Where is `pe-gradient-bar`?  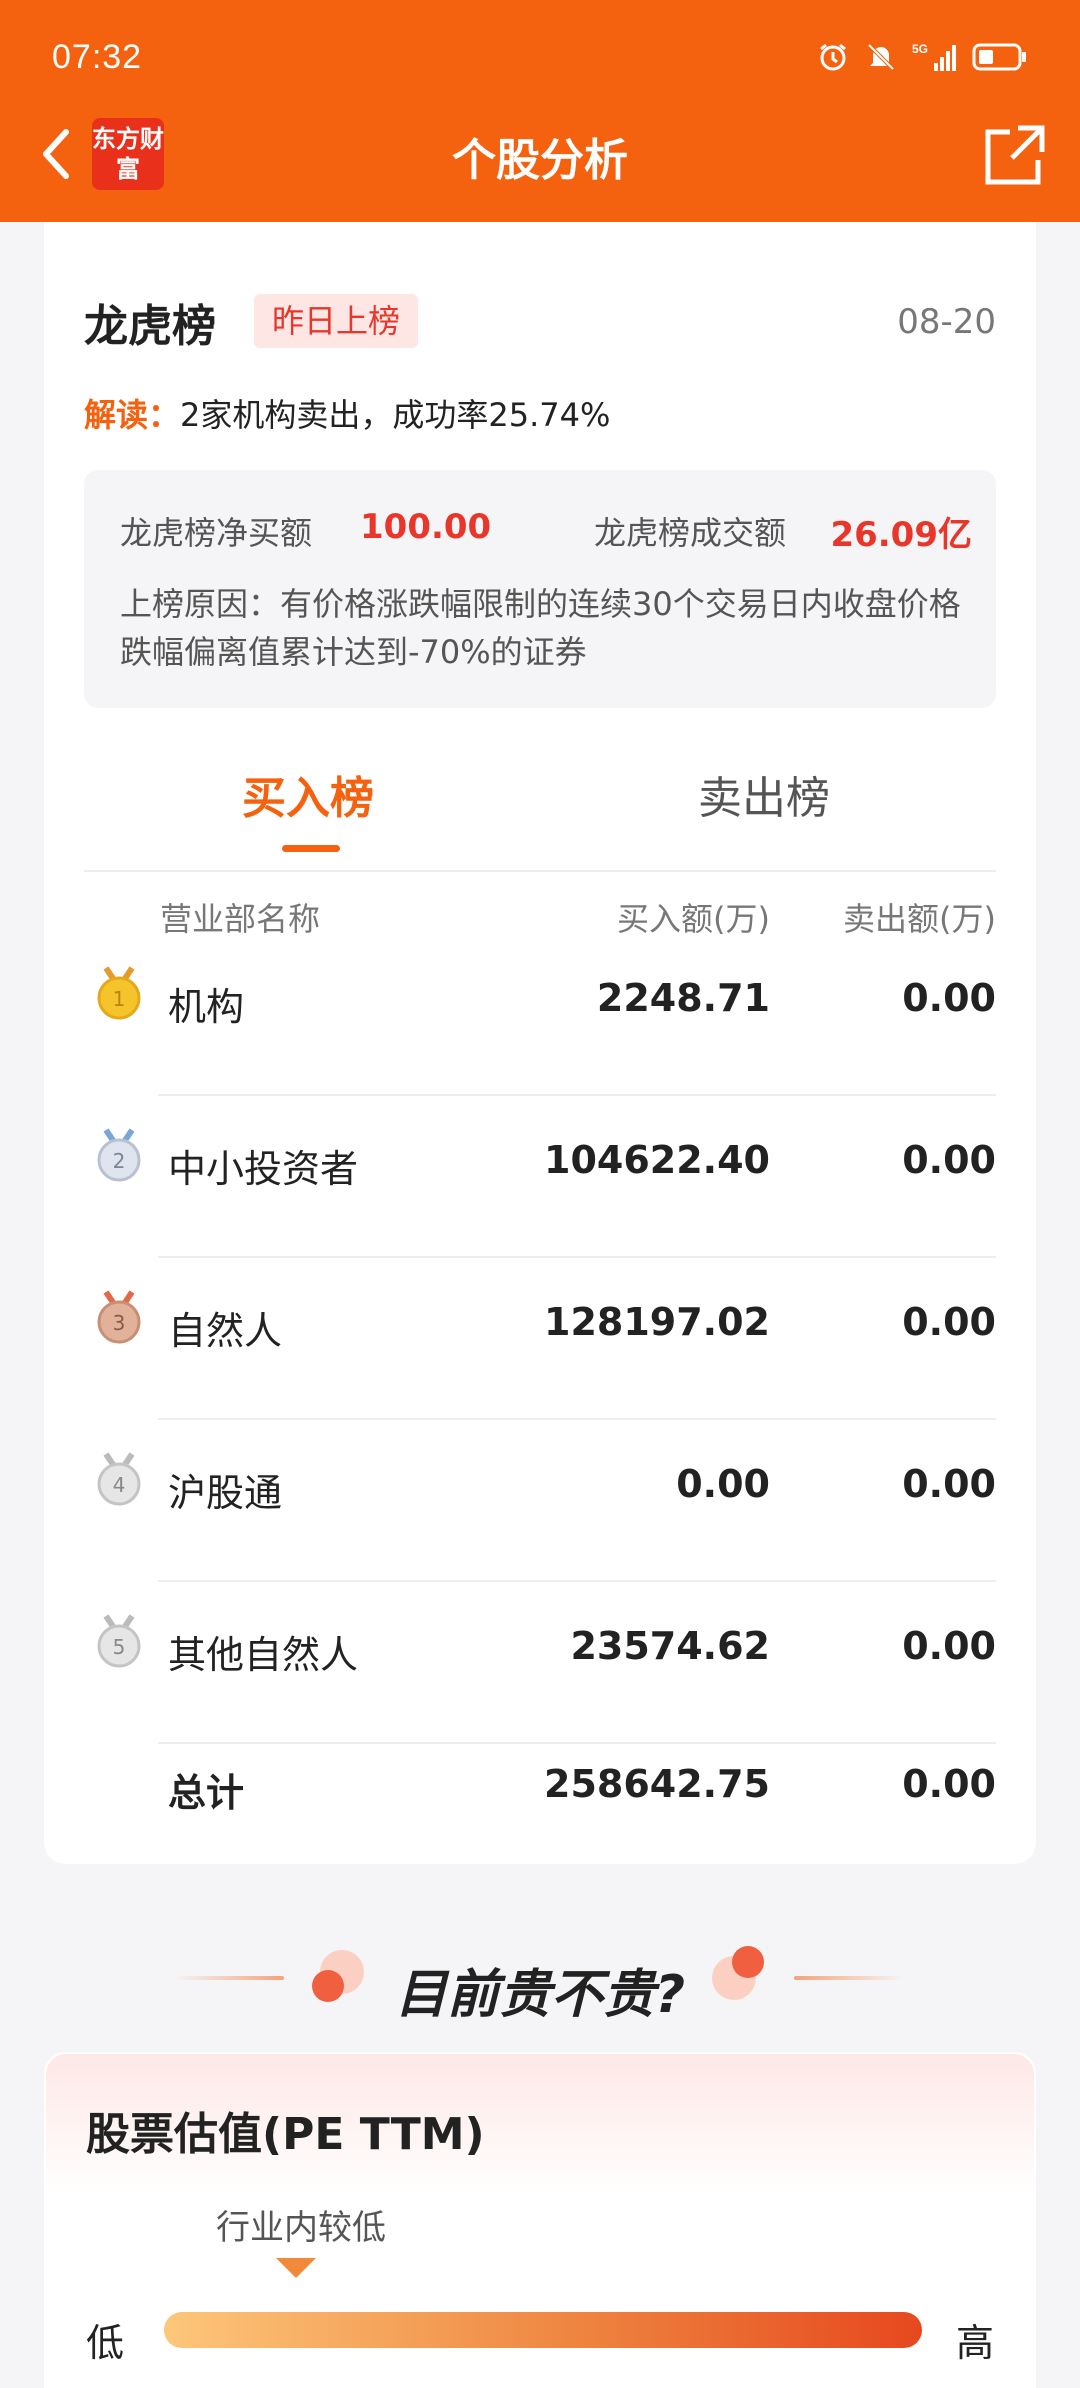
pe-gradient-bar is located at coordinates (543, 2330).